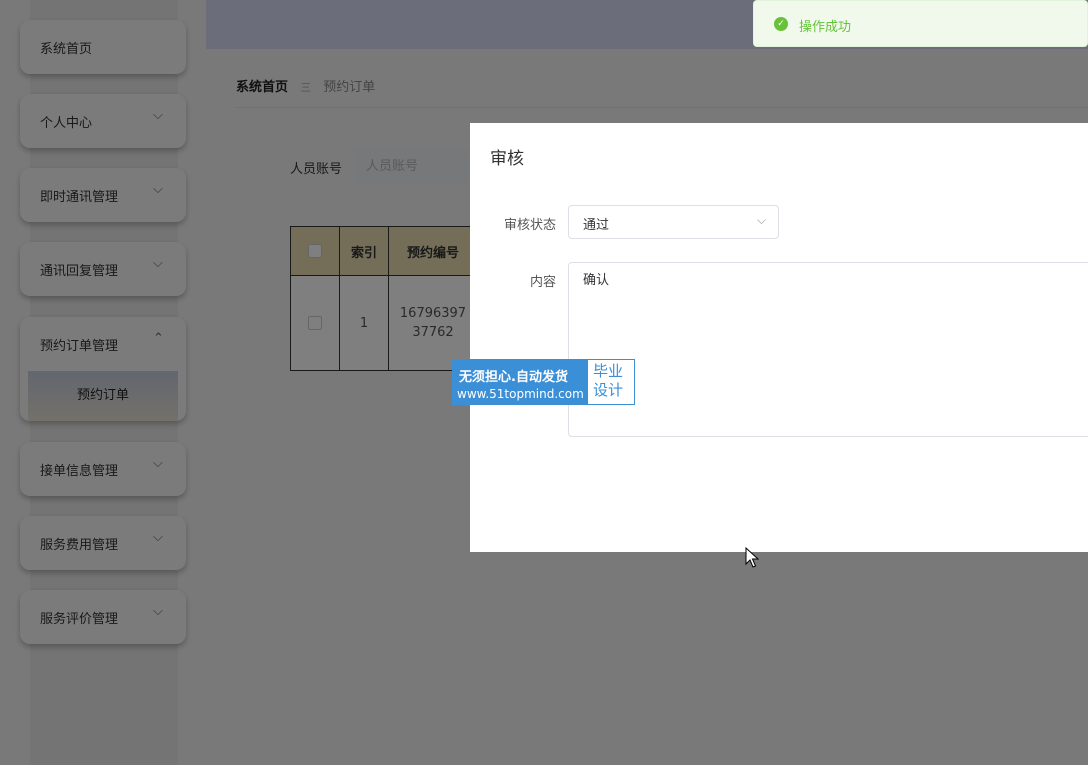  What do you see at coordinates (513, 377) in the screenshot?
I see `watermark-line1: 无须担心.自动发货` at bounding box center [513, 377].